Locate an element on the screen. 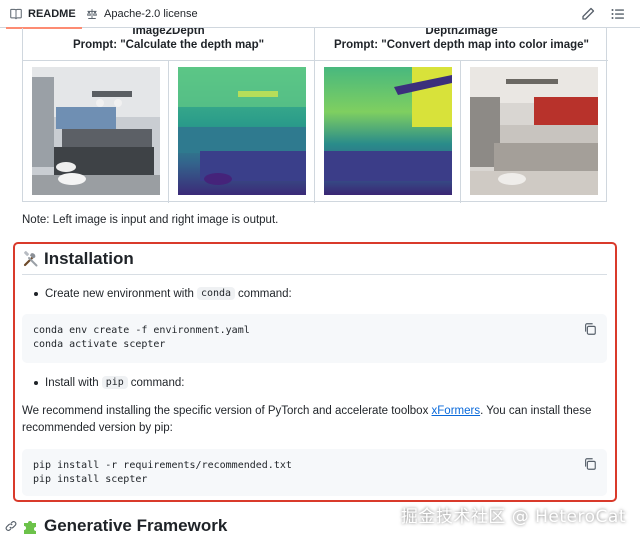 The height and width of the screenshot is (543, 640). code-line: conda activate scepter is located at coordinates (99, 344).